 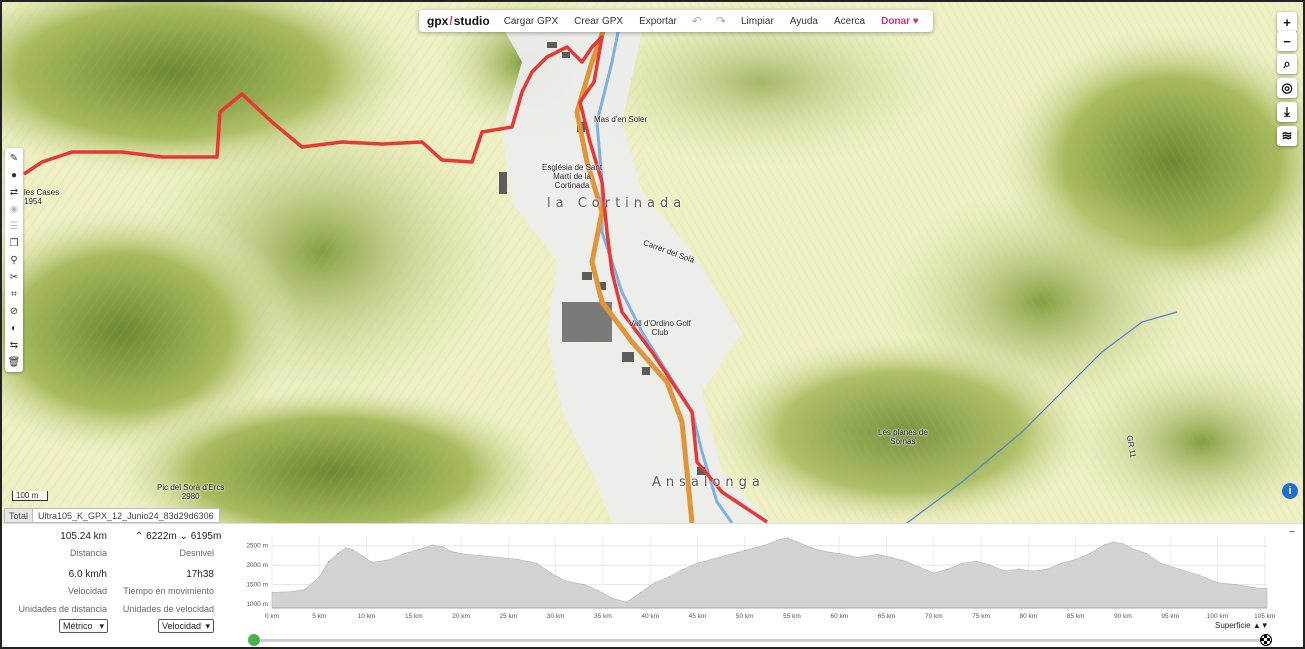 I want to click on info-button: i, so click(x=1290, y=491).